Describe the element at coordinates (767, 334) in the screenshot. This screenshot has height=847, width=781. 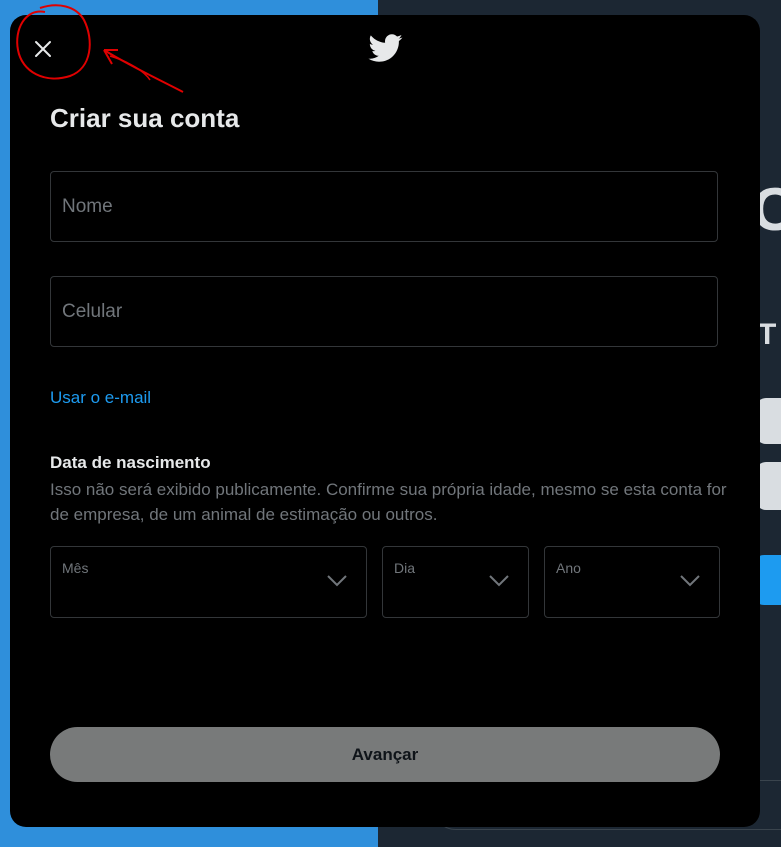
I see `background-text-fragment: T` at that location.